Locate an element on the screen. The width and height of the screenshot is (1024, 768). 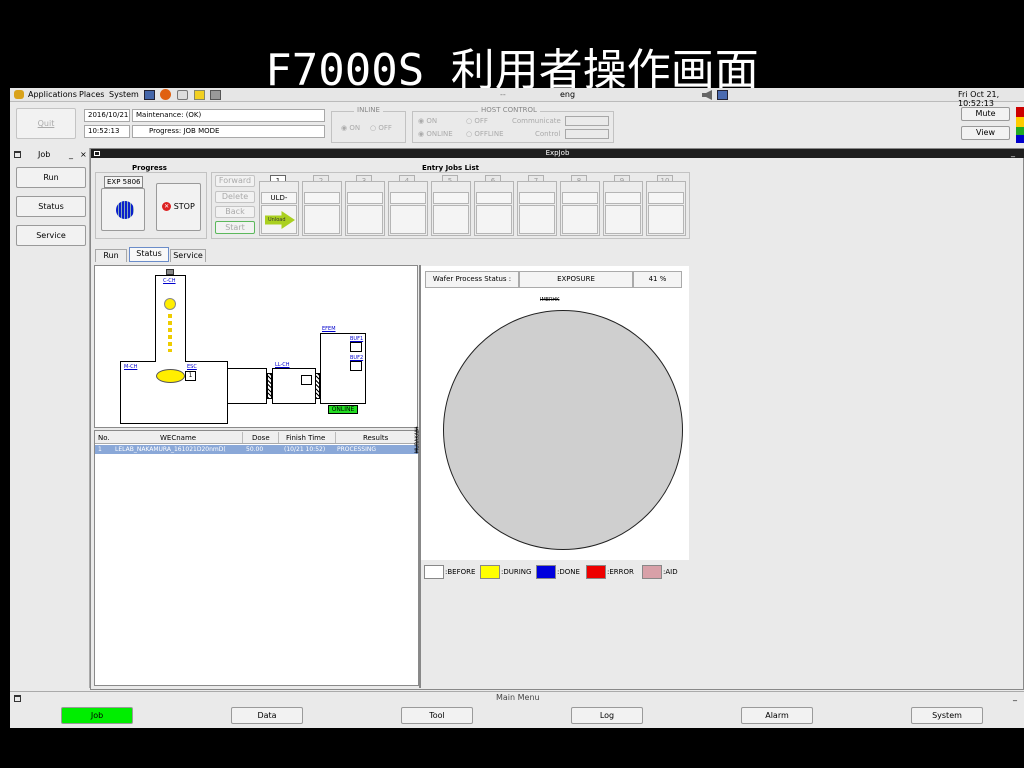
menu-log-button: Log is located at coordinates (607, 715).